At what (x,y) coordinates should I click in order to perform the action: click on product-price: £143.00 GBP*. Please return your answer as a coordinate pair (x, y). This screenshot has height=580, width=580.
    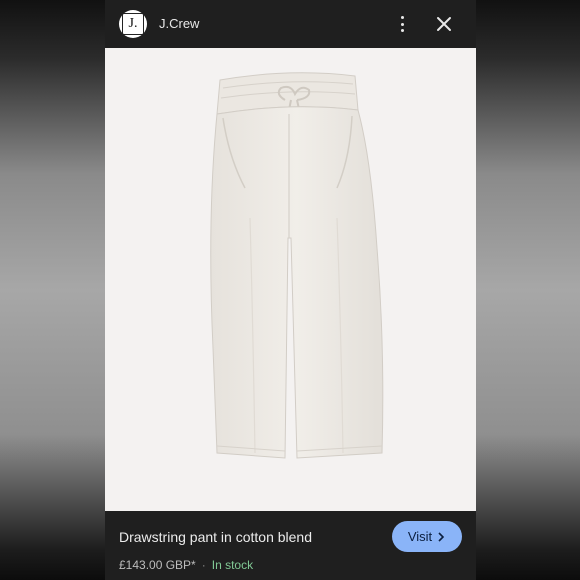
    Looking at the image, I should click on (157, 565).